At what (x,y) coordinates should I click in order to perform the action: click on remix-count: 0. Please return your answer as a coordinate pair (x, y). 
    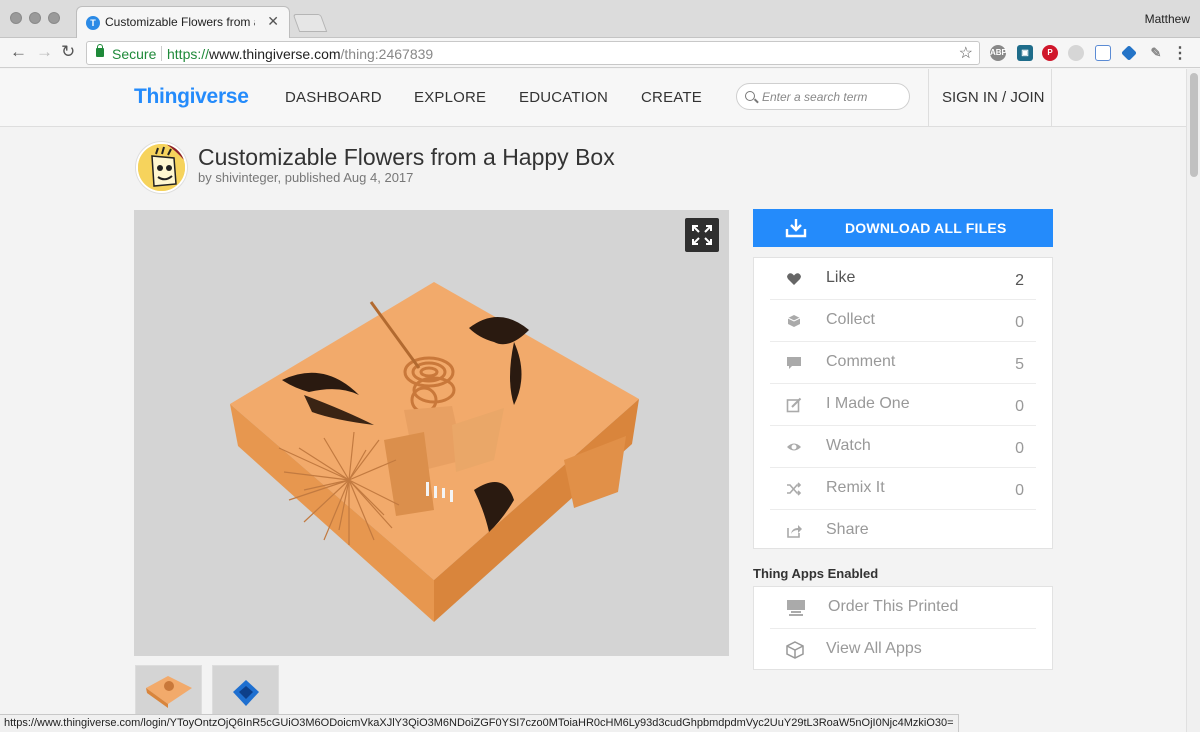
    Looking at the image, I should click on (1019, 490).